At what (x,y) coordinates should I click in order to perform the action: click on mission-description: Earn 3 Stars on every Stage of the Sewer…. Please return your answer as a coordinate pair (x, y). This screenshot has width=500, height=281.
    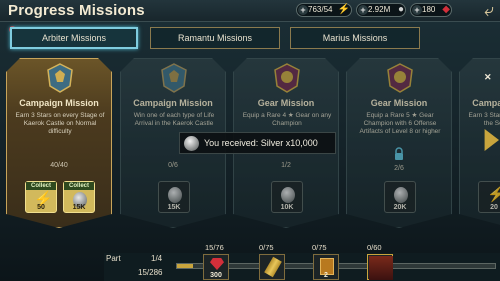
    Looking at the image, I should click on (484, 119).